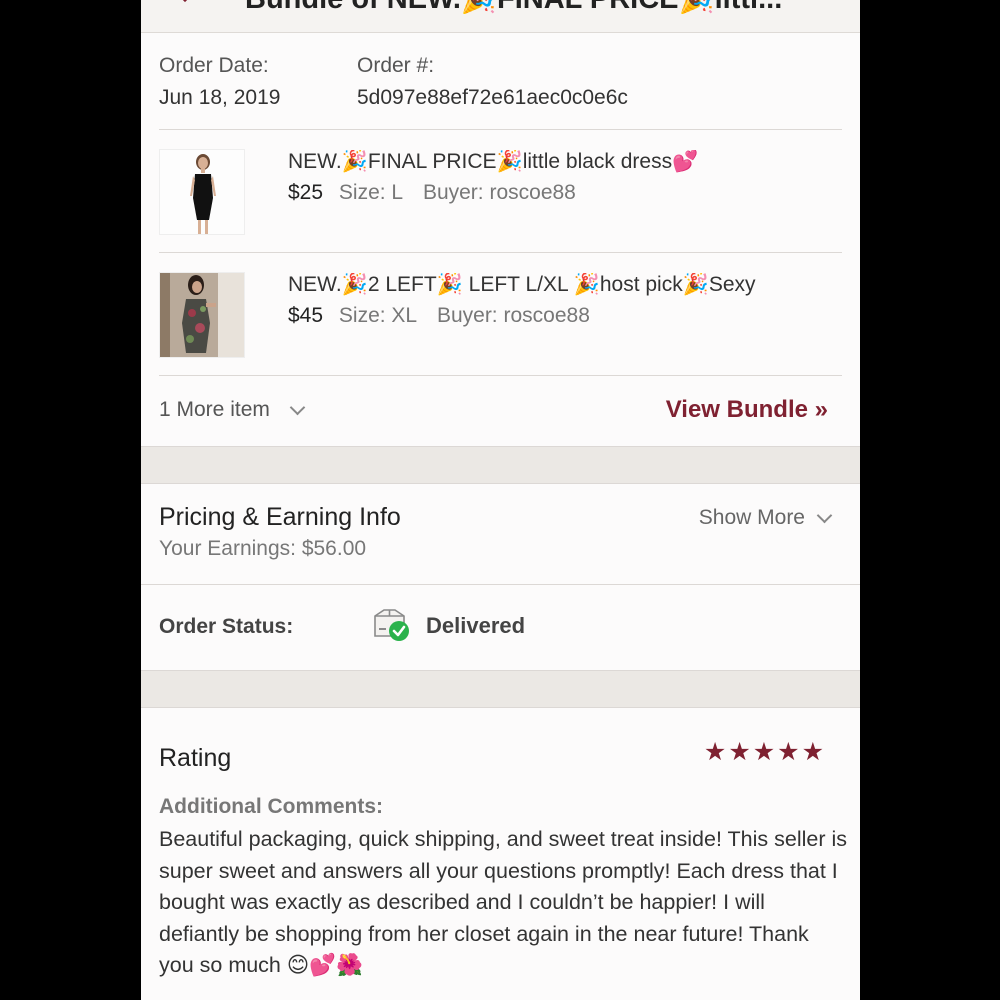 The height and width of the screenshot is (1000, 1000). Describe the element at coordinates (214, 65) in the screenshot. I see `order-date-label: Order Date:` at that location.